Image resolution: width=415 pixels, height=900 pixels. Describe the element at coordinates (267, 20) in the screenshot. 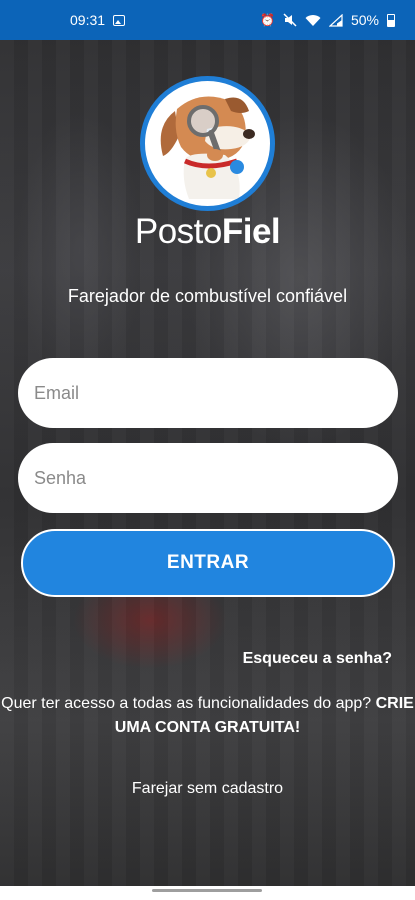

I see `alarm-icon: ⏰` at that location.